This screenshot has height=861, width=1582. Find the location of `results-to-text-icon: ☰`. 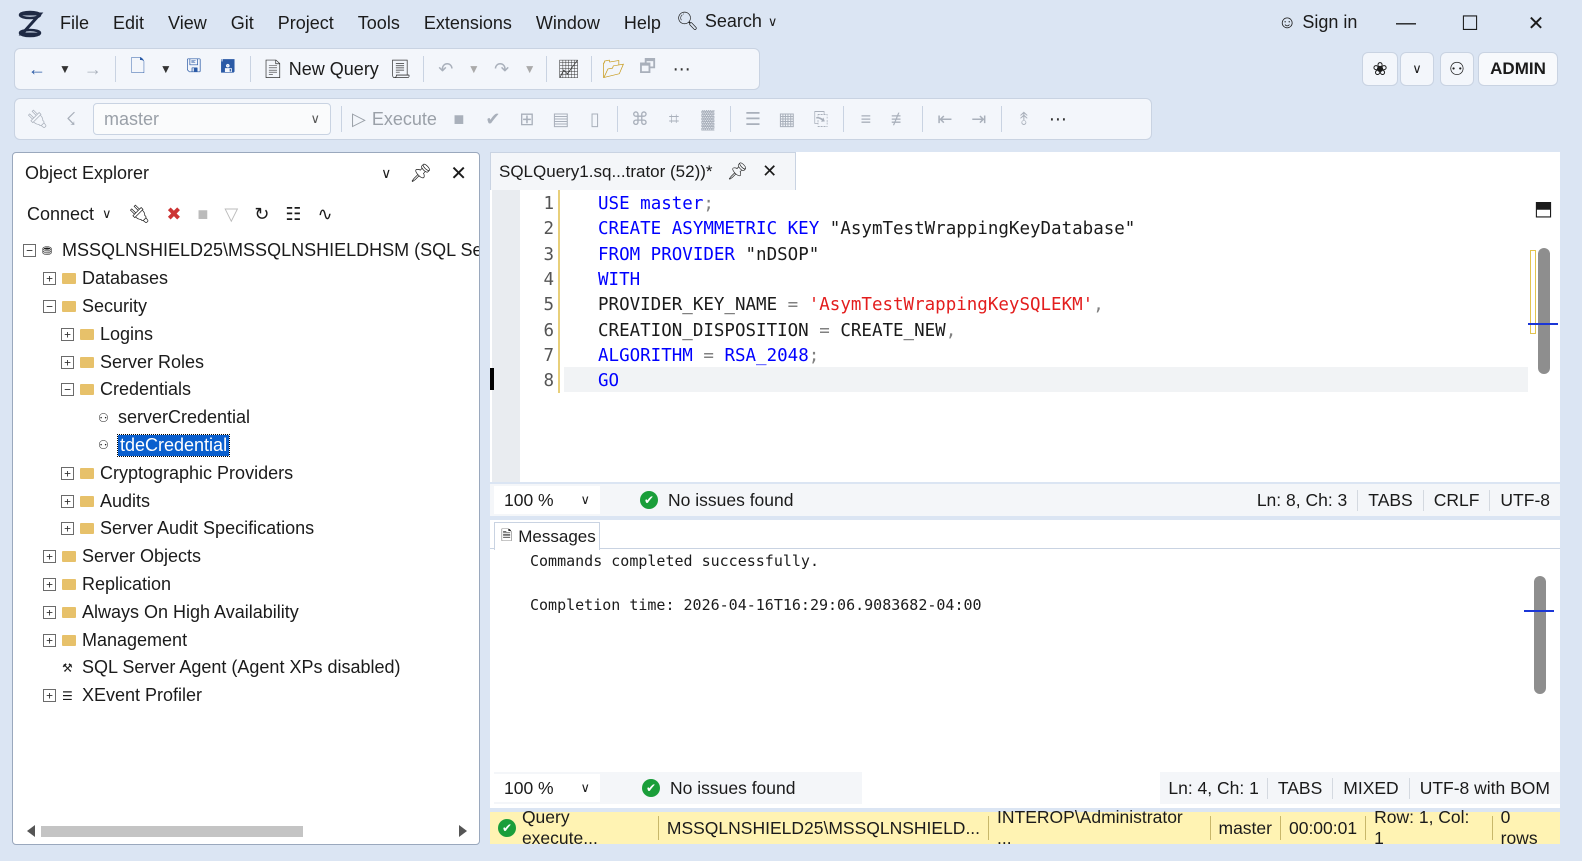

results-to-text-icon: ☰ is located at coordinates (753, 119).